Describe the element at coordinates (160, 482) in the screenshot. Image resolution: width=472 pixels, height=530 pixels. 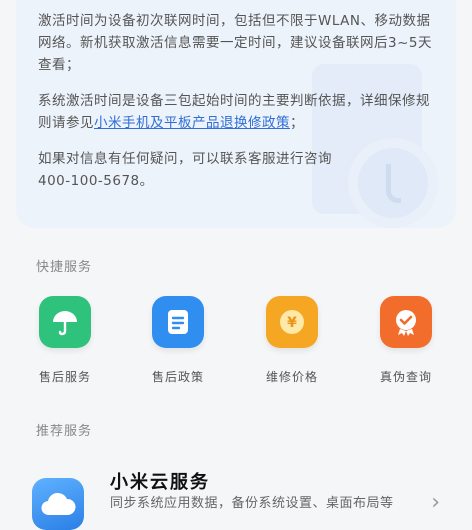
I see `xiaomi-cloud-title: 小米云服务` at that location.